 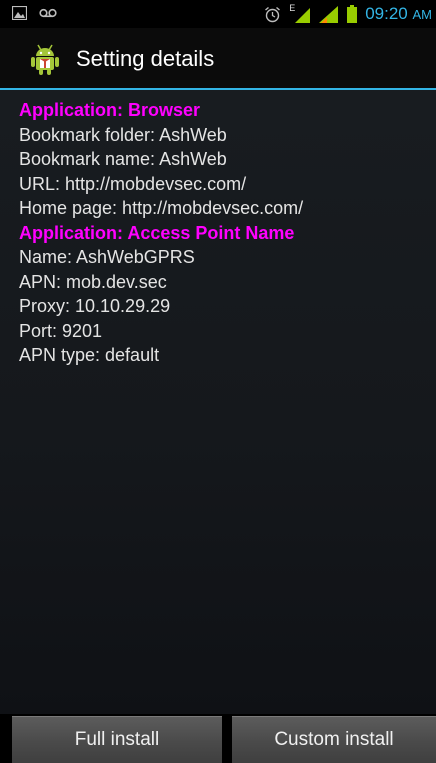 I want to click on alarm-clock-icon, so click(x=273, y=14).